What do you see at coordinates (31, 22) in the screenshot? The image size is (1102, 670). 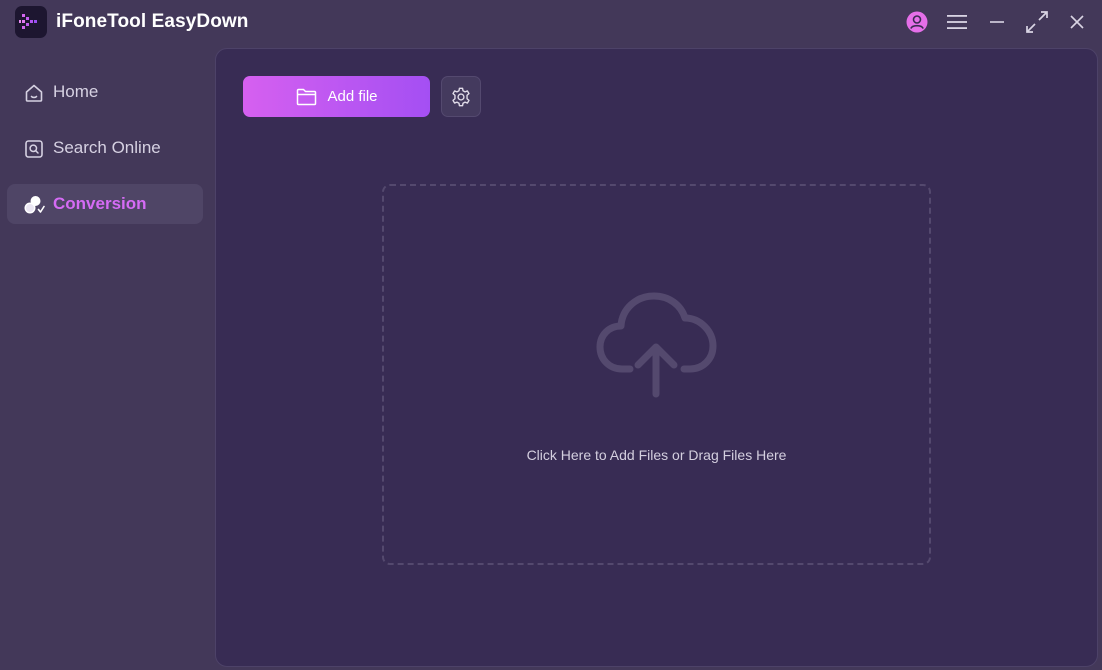 I see `app-logo-icon` at bounding box center [31, 22].